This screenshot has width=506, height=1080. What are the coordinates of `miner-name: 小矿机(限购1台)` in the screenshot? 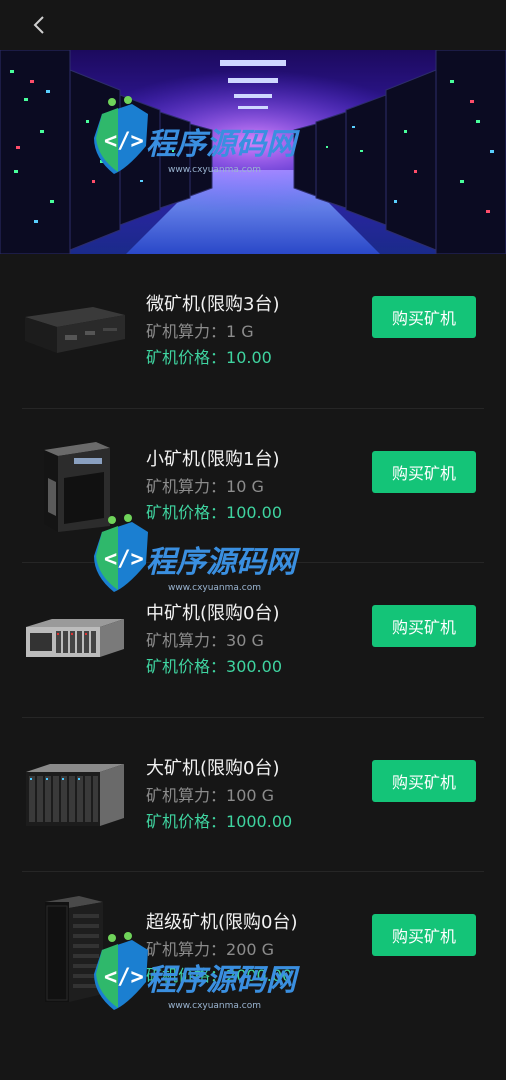 It's located at (213, 459).